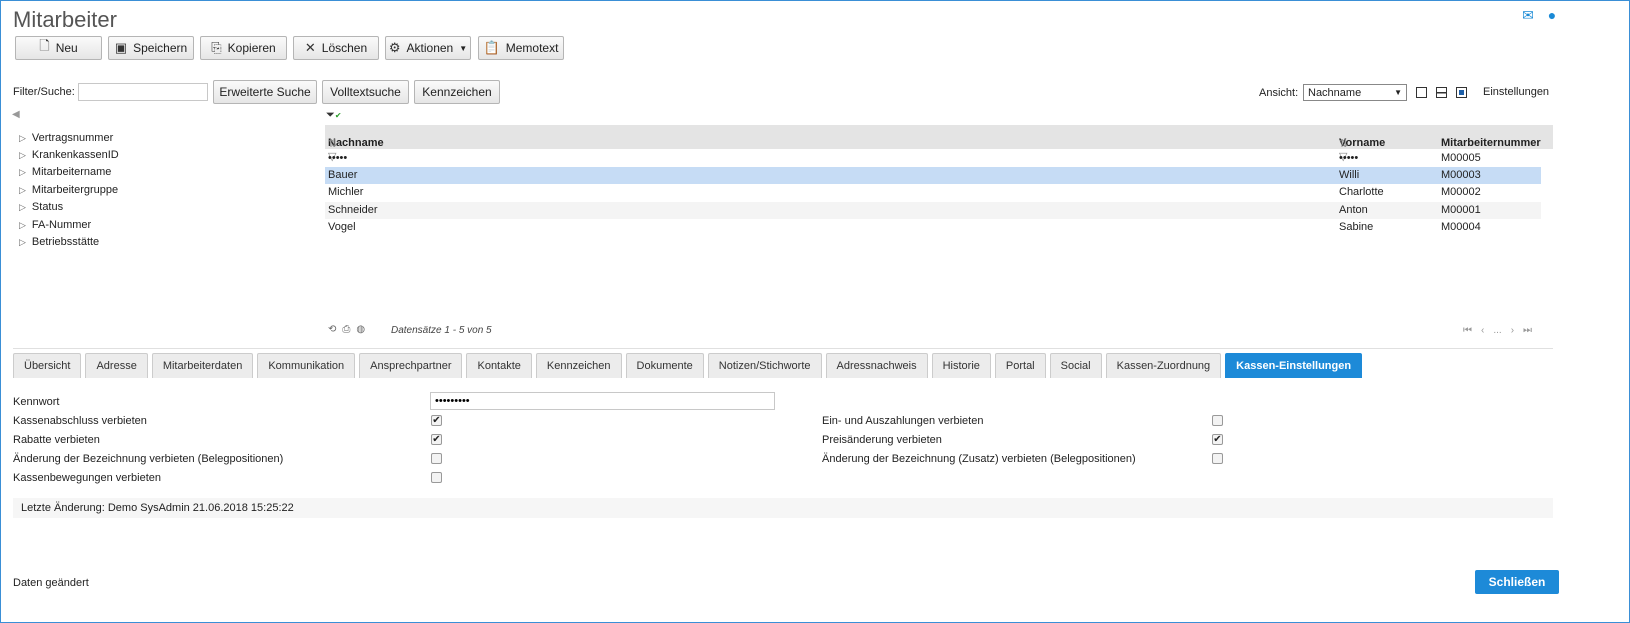 This screenshot has height=623, width=1630. I want to click on view-mode-full-icon, so click(1461, 92).